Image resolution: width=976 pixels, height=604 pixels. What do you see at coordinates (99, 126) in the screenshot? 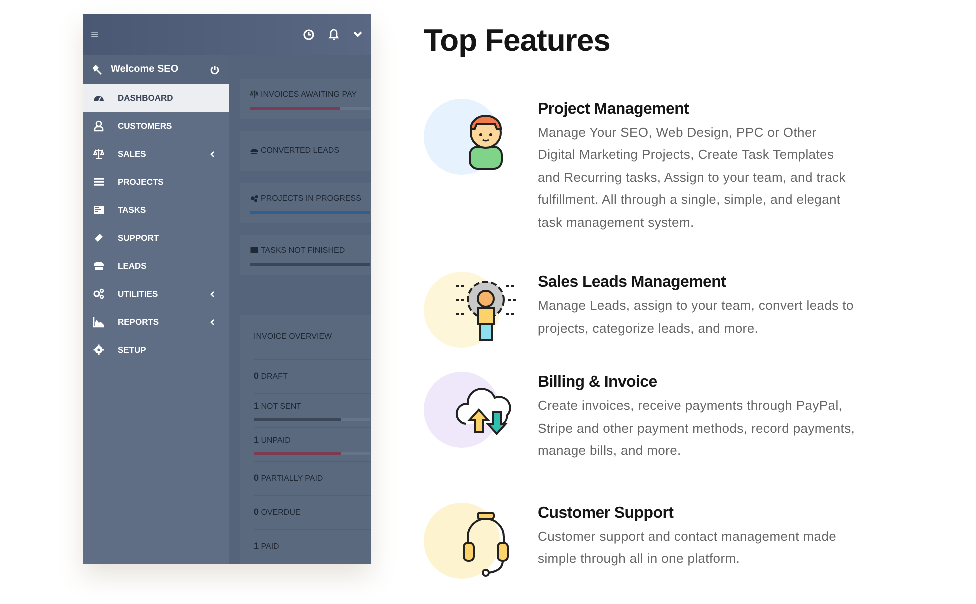
I see `user-icon` at bounding box center [99, 126].